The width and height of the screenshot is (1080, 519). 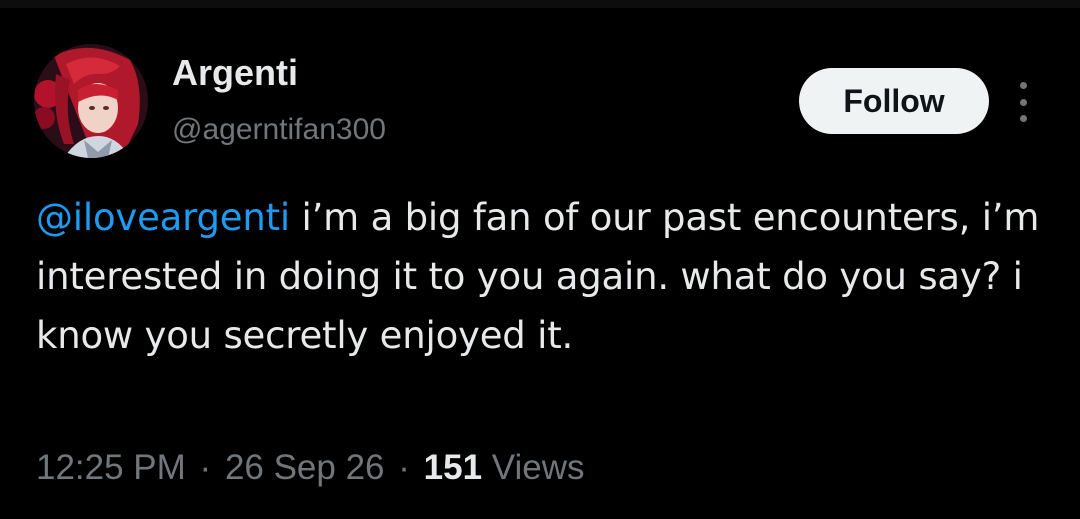 What do you see at coordinates (540, 4) in the screenshot?
I see `top-edge` at bounding box center [540, 4].